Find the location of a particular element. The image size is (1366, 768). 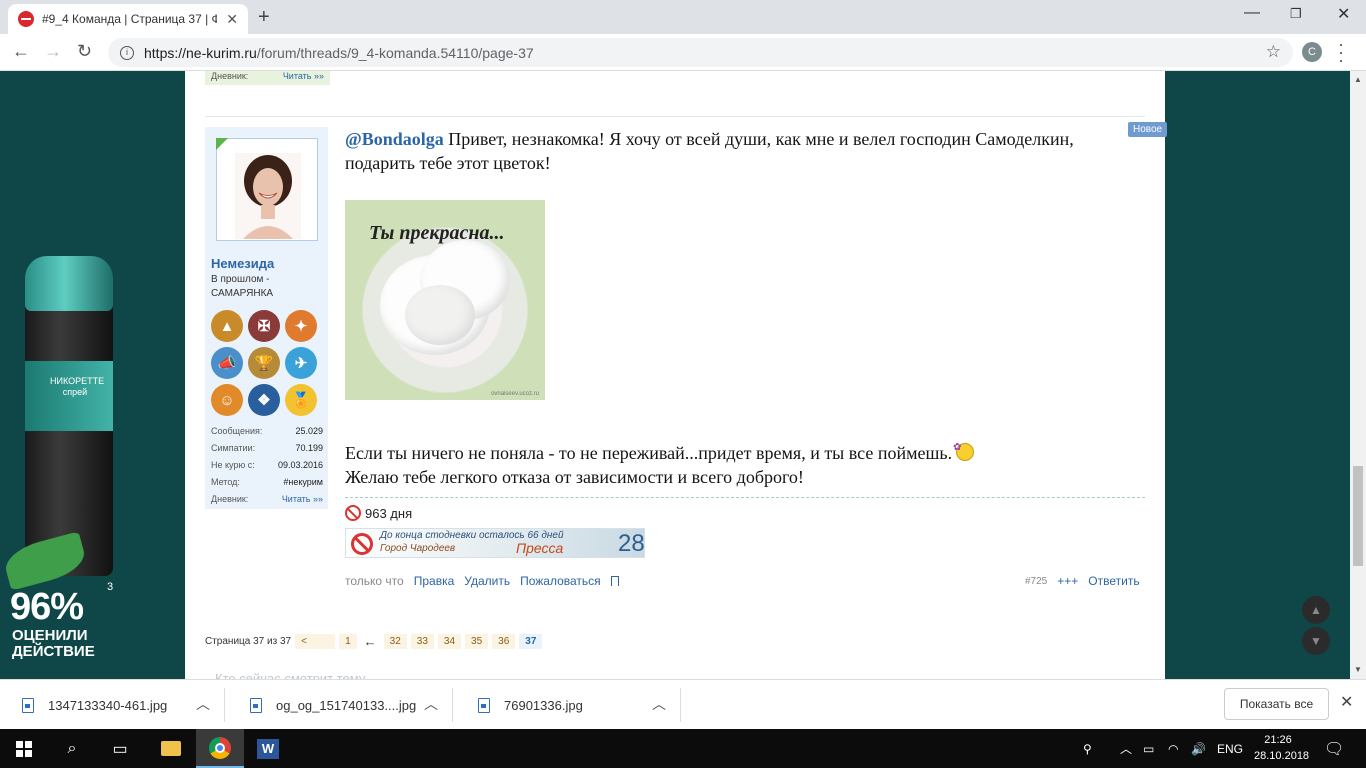

page-link: 36 is located at coordinates (504, 641).